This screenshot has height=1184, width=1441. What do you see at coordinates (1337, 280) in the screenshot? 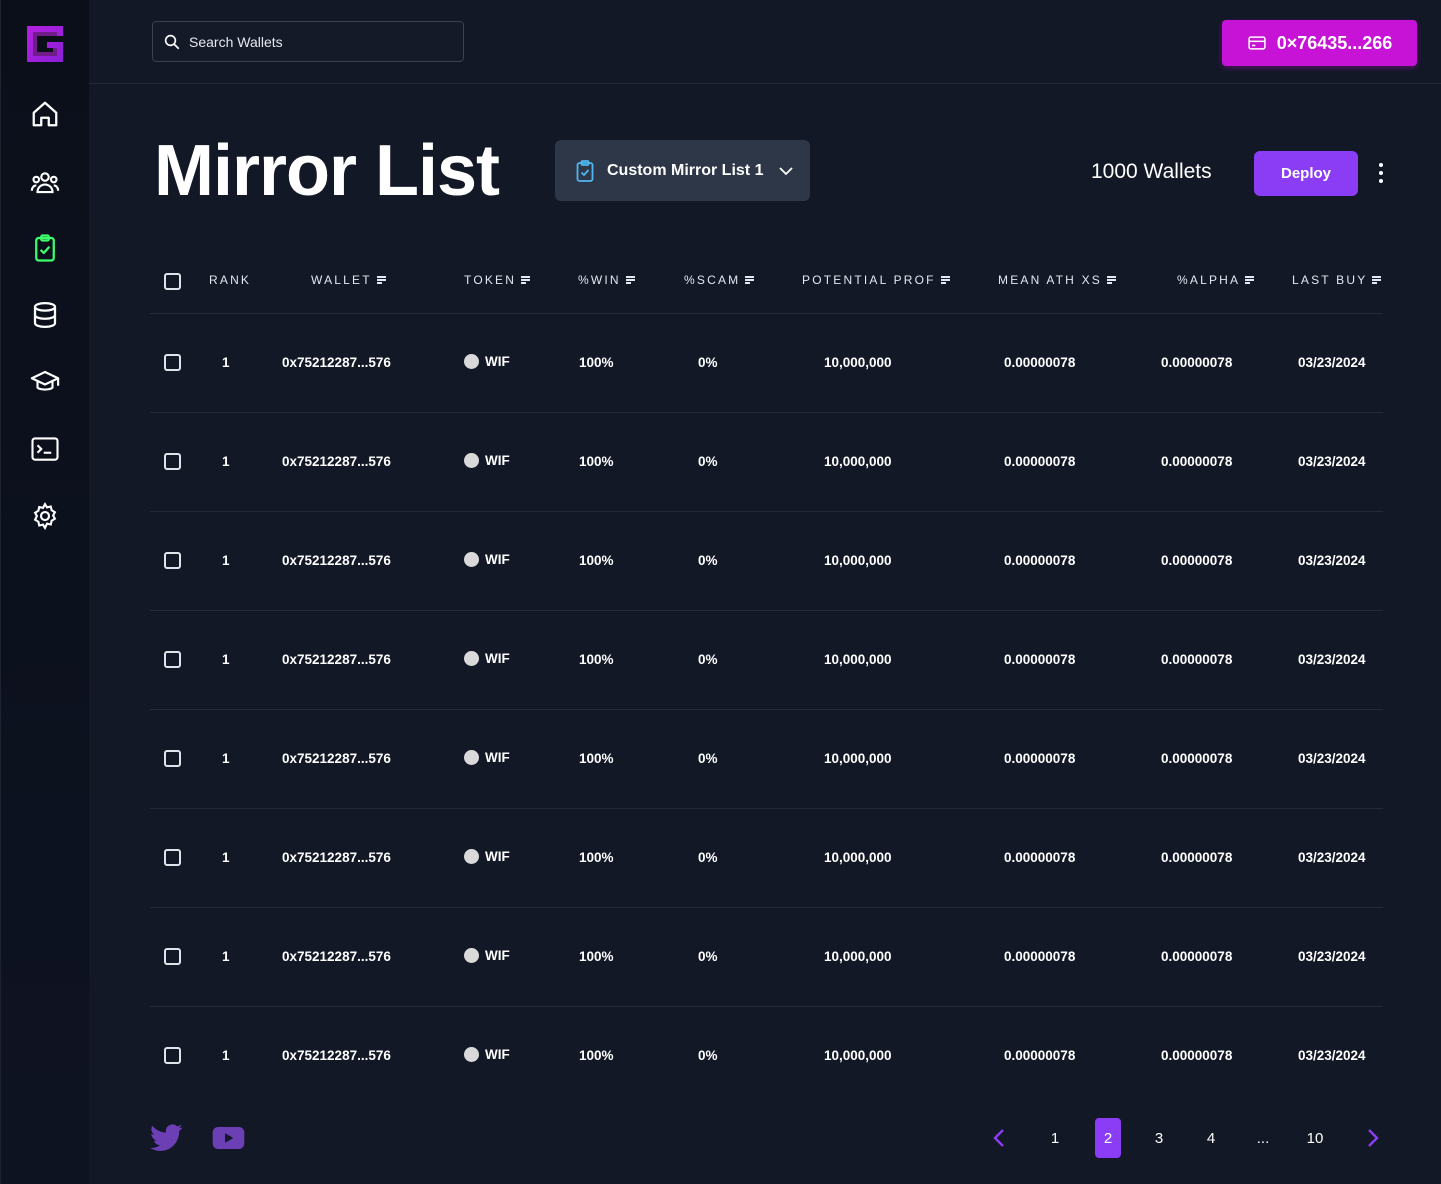
I see `column-last-buy: LAST BUY` at bounding box center [1337, 280].